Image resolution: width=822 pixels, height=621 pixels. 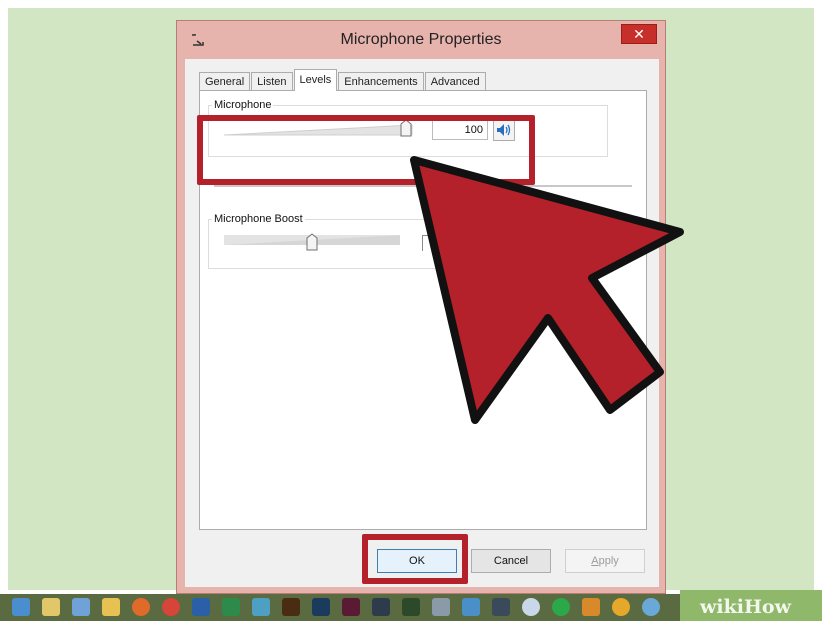 What do you see at coordinates (722, 607) in the screenshot?
I see `watermark-wiki: wiki` at bounding box center [722, 607].